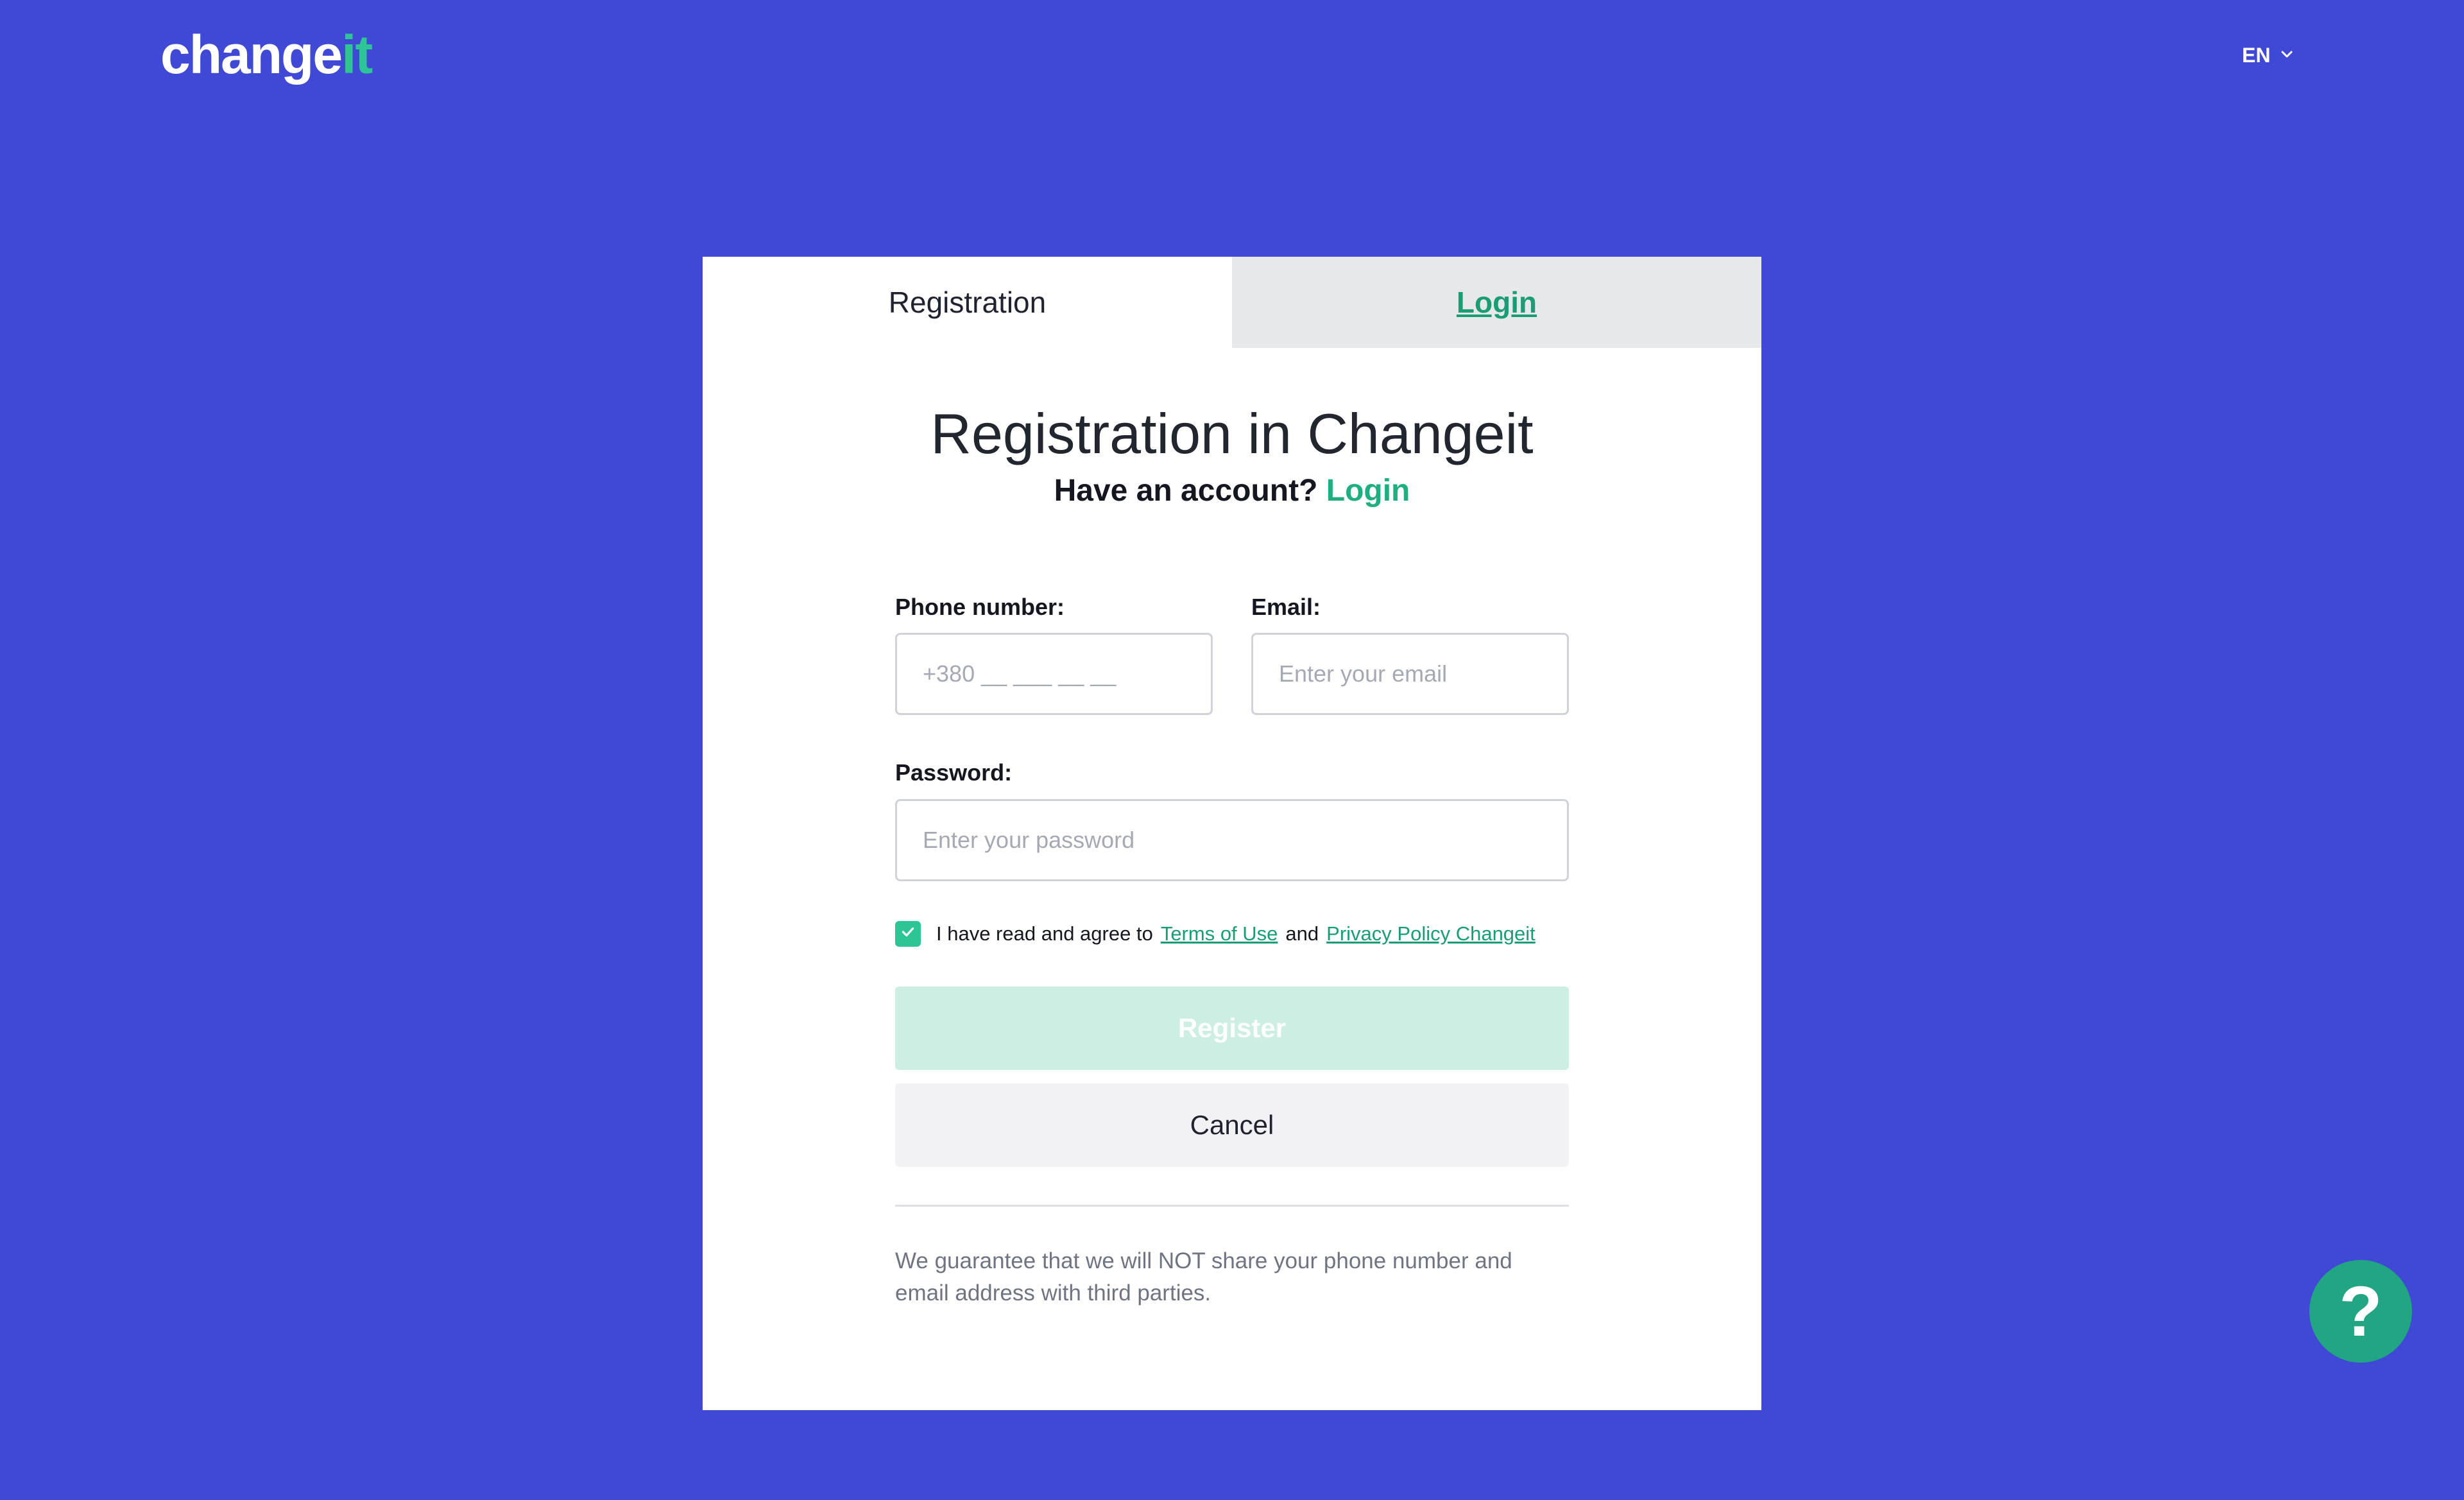  Describe the element at coordinates (2257, 56) in the screenshot. I see `language-label: EN` at that location.